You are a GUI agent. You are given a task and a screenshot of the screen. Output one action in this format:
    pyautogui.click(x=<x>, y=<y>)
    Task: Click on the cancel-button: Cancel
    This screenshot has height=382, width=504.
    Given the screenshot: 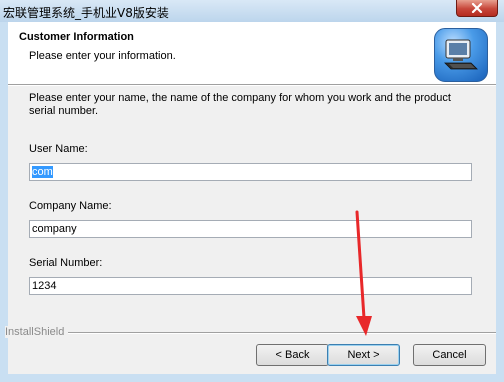 What is the action you would take?
    pyautogui.click(x=449, y=355)
    